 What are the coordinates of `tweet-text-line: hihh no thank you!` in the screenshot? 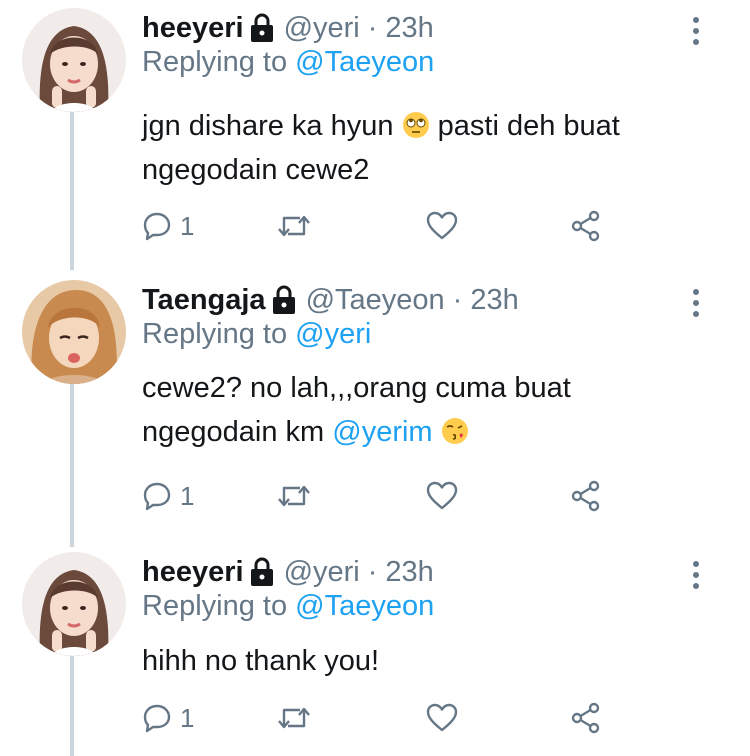 It's located at (261, 661).